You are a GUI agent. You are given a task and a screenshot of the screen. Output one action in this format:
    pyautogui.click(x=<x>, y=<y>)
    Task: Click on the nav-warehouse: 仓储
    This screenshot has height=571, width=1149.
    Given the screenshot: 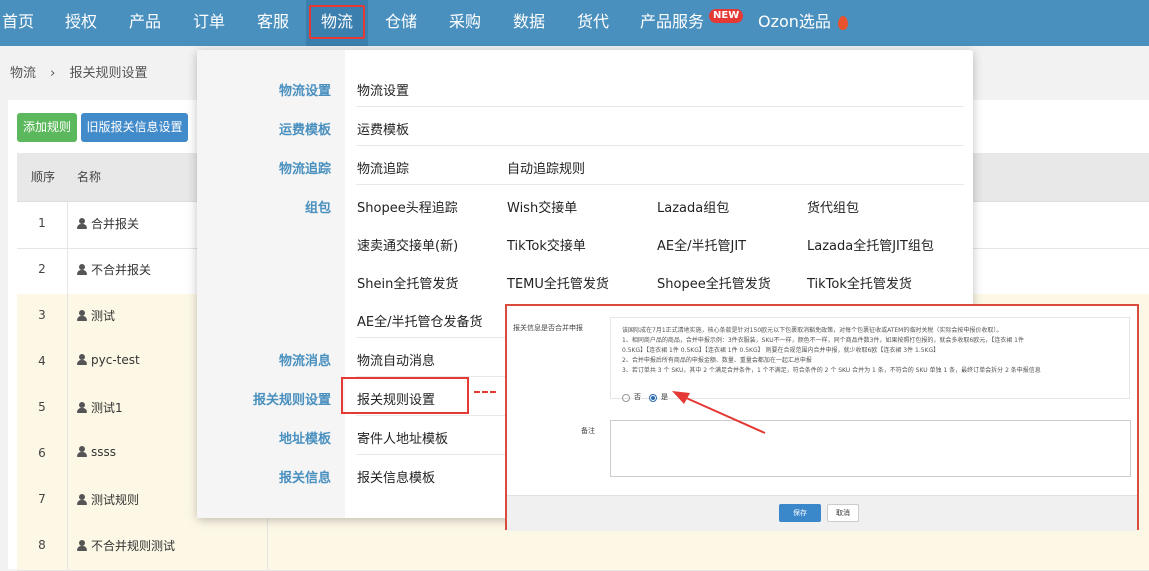 What is the action you would take?
    pyautogui.click(x=401, y=23)
    